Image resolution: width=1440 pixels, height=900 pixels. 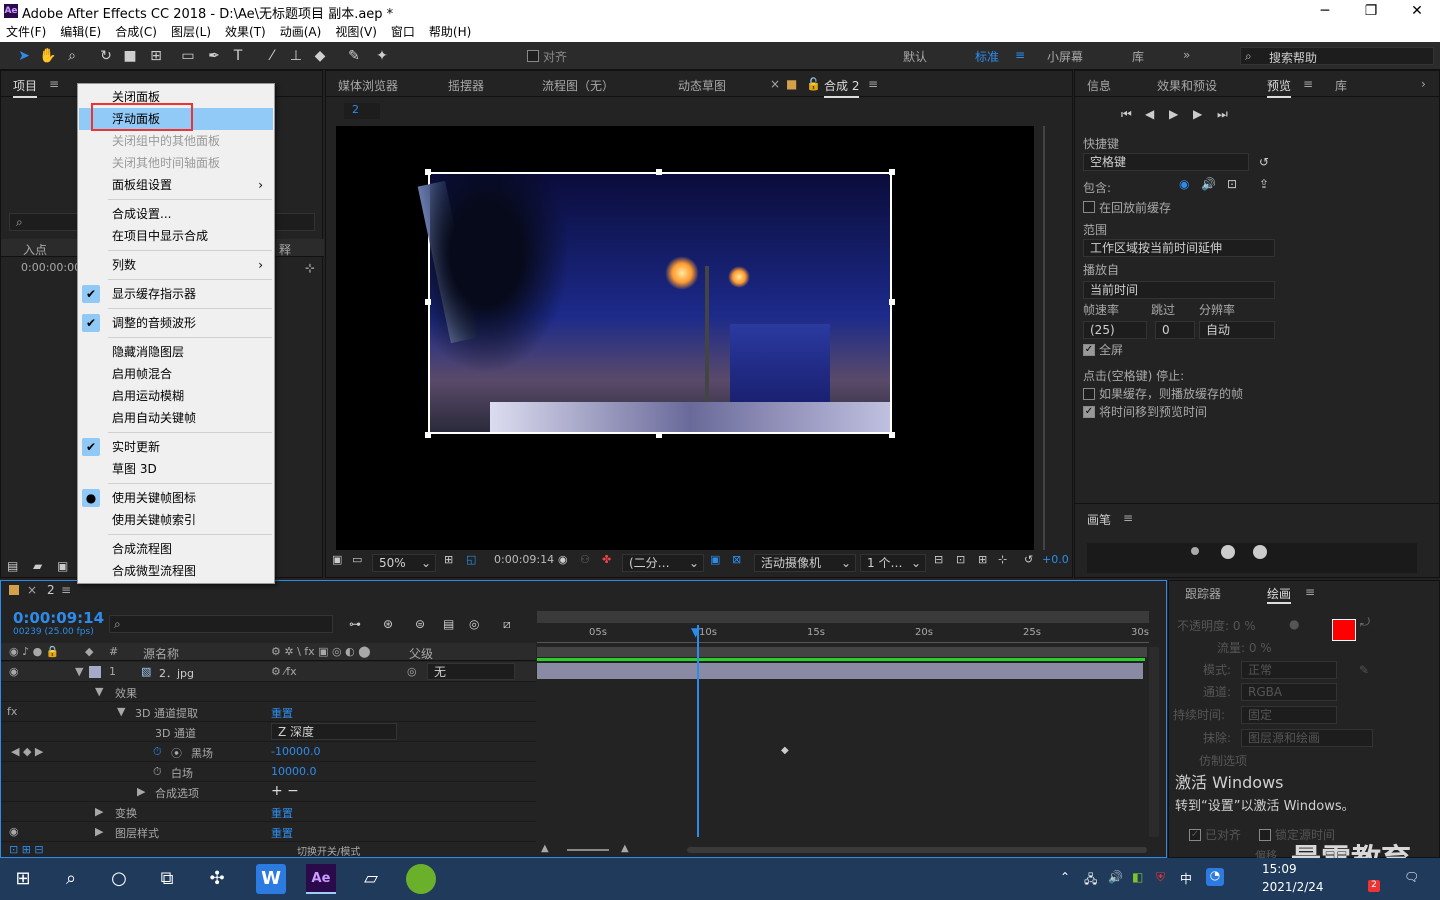 I want to click on menu-item-draft-3d: 草图 3D, so click(x=176, y=469).